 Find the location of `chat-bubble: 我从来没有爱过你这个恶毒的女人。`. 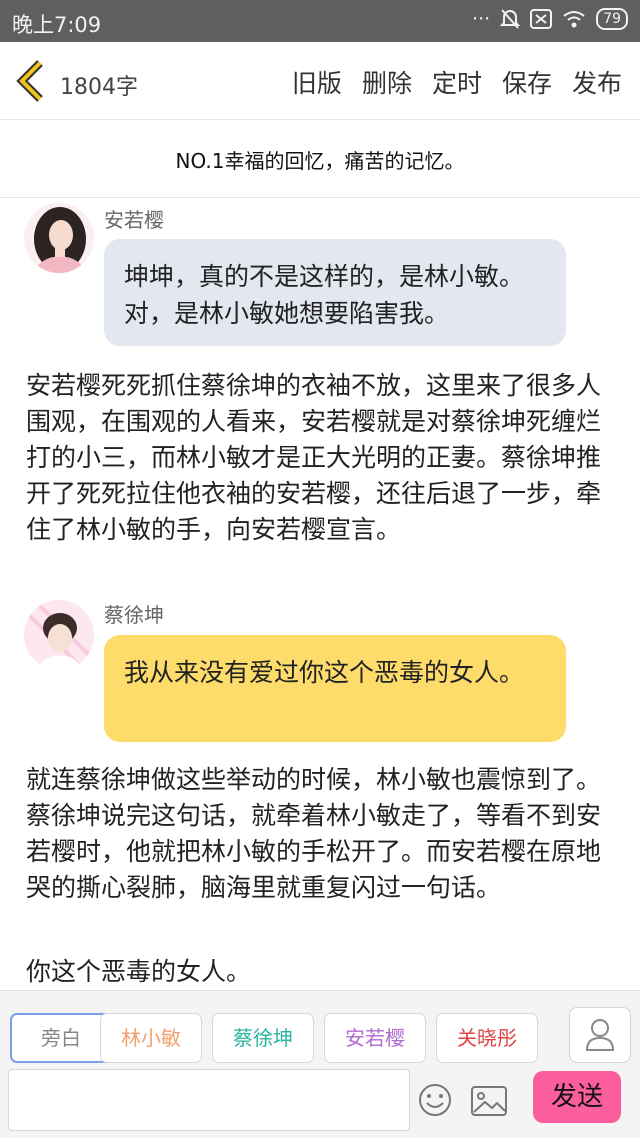

chat-bubble: 我从来没有爱过你这个恶毒的女人。 is located at coordinates (335, 688).